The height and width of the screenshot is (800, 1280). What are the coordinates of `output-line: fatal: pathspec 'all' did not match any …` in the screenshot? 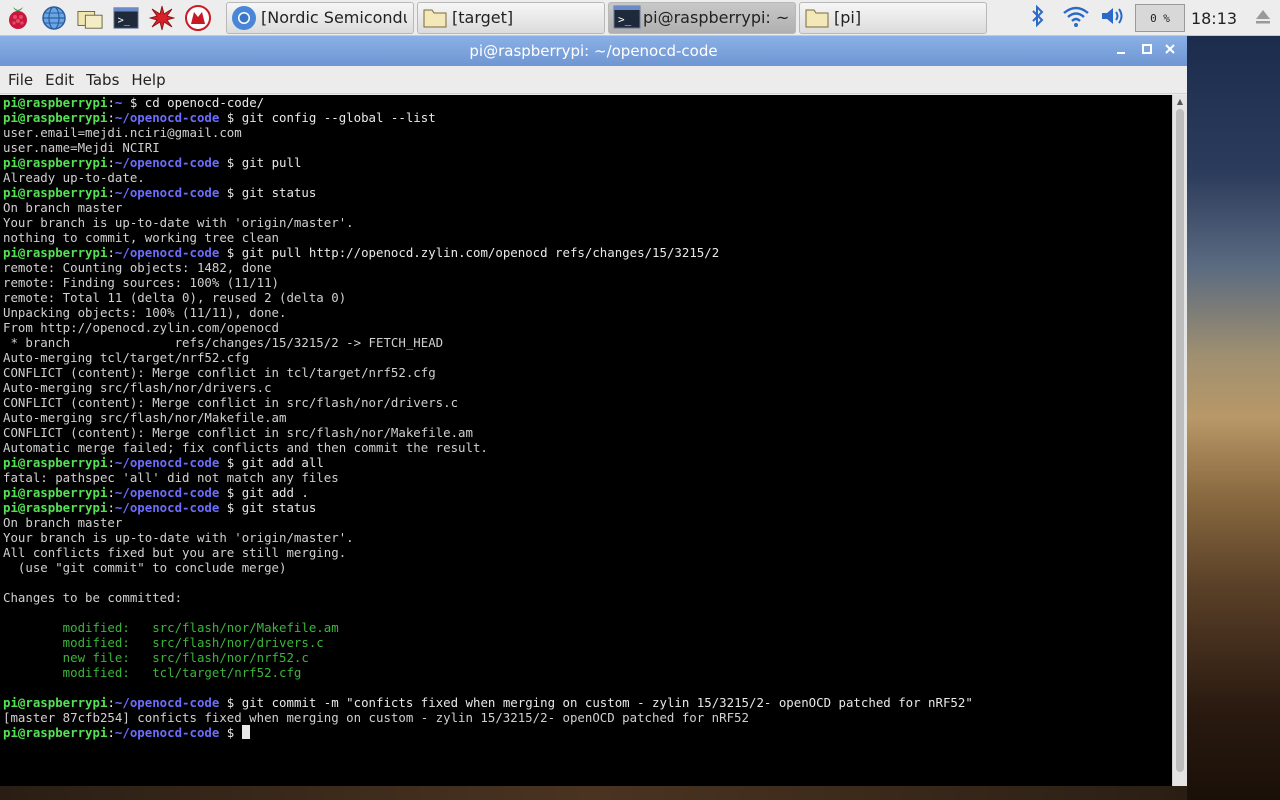 It's located at (171, 477).